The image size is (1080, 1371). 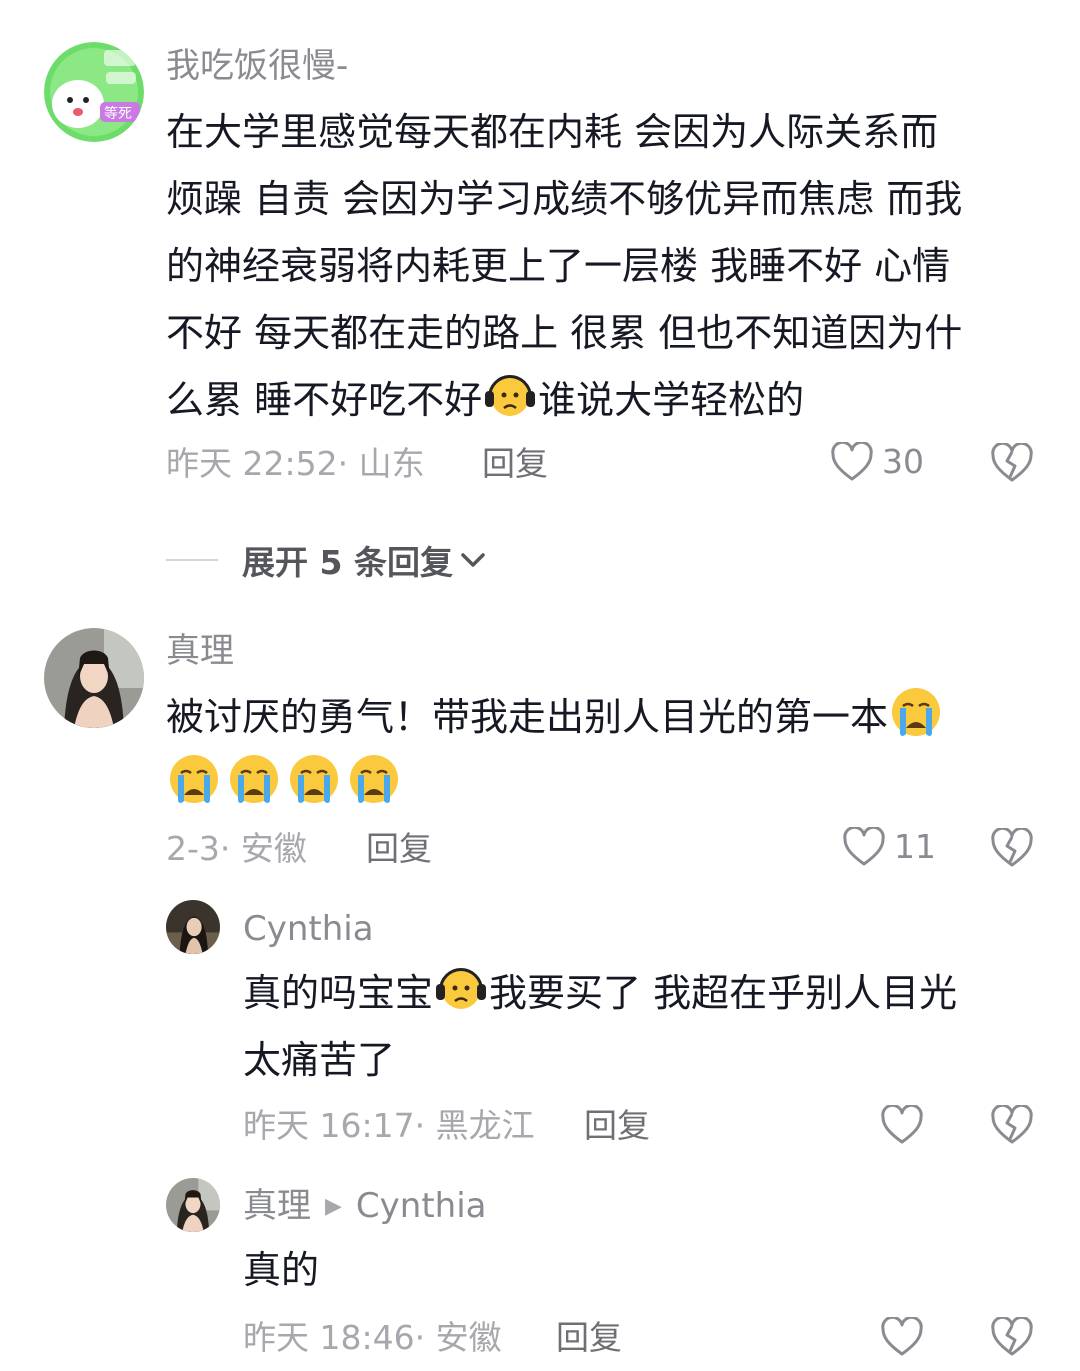 I want to click on reply-meta: 昨天 16:17· 黑龙江, so click(x=389, y=1125).